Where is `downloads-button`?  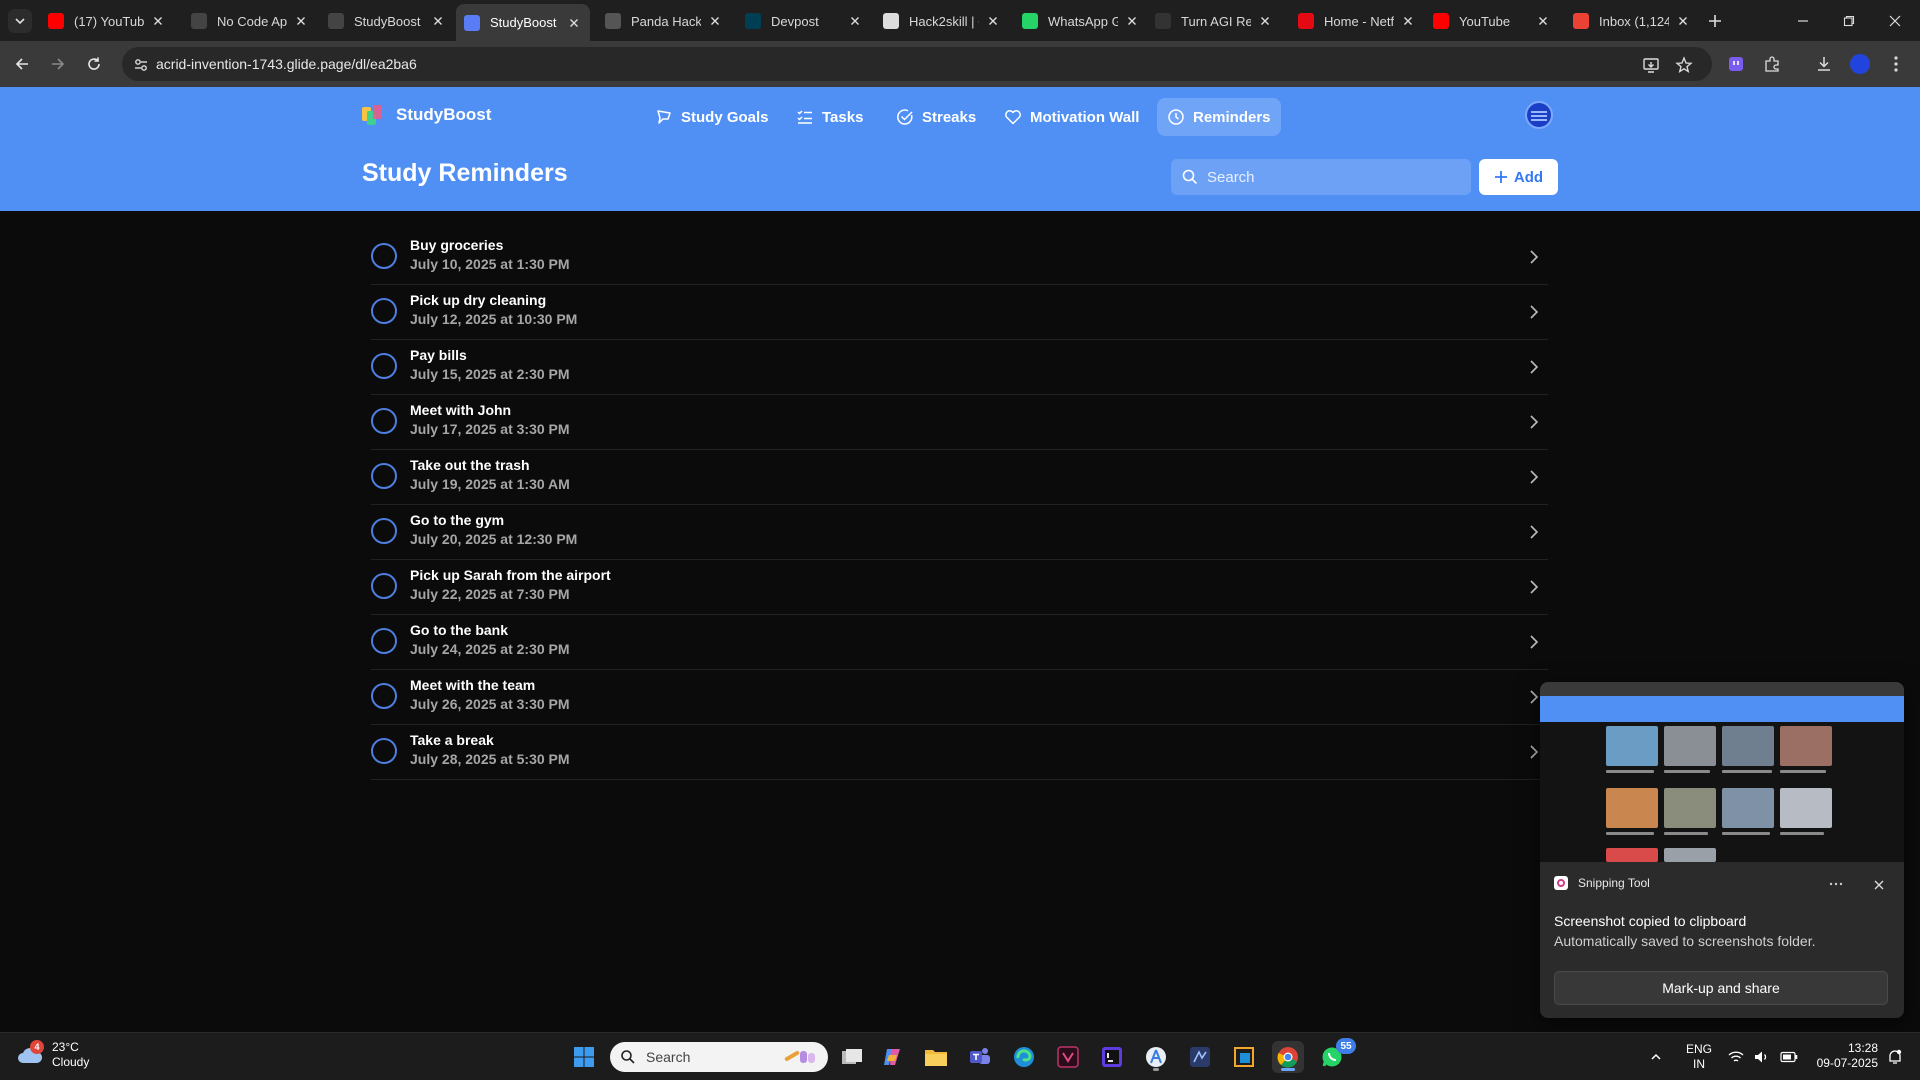 downloads-button is located at coordinates (1824, 64).